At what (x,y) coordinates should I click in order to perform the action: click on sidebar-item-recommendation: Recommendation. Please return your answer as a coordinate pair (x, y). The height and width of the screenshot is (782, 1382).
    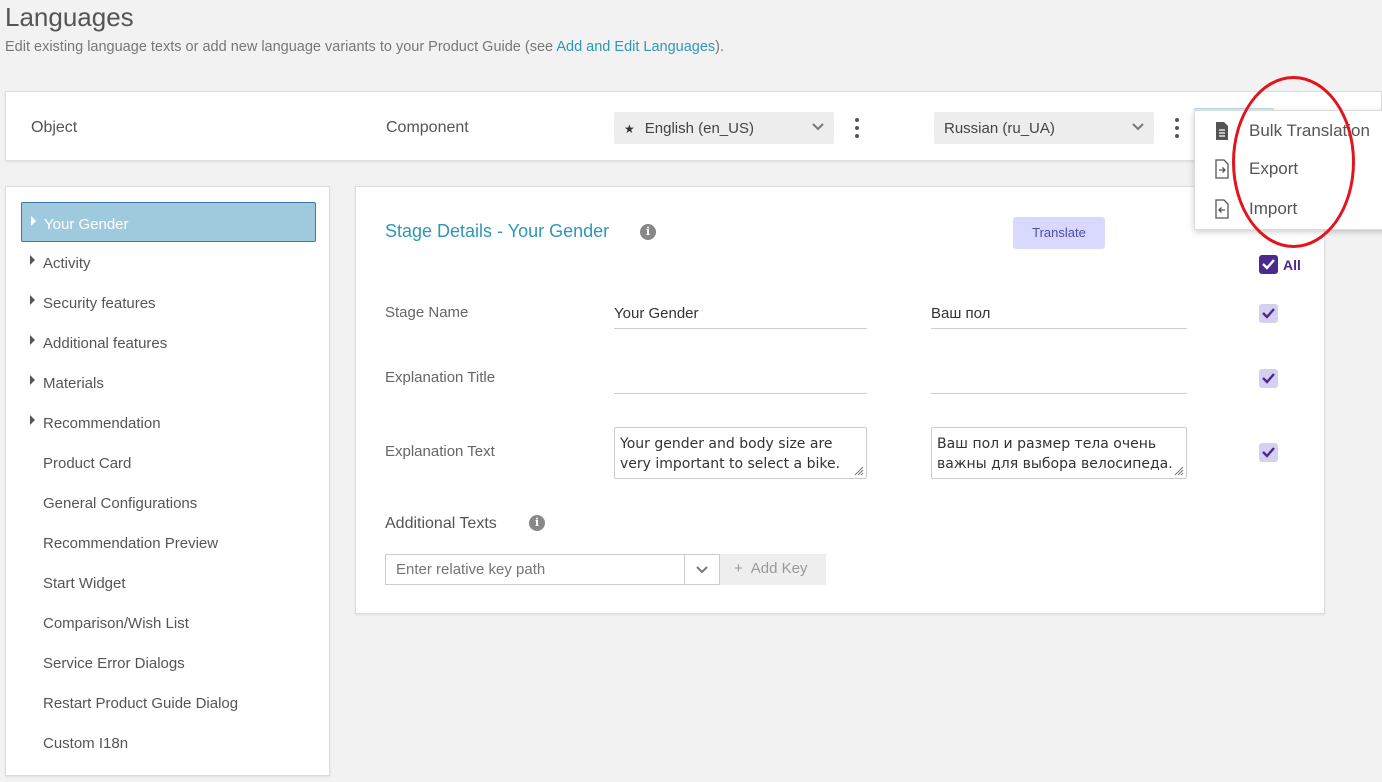
    Looking at the image, I should click on (168, 422).